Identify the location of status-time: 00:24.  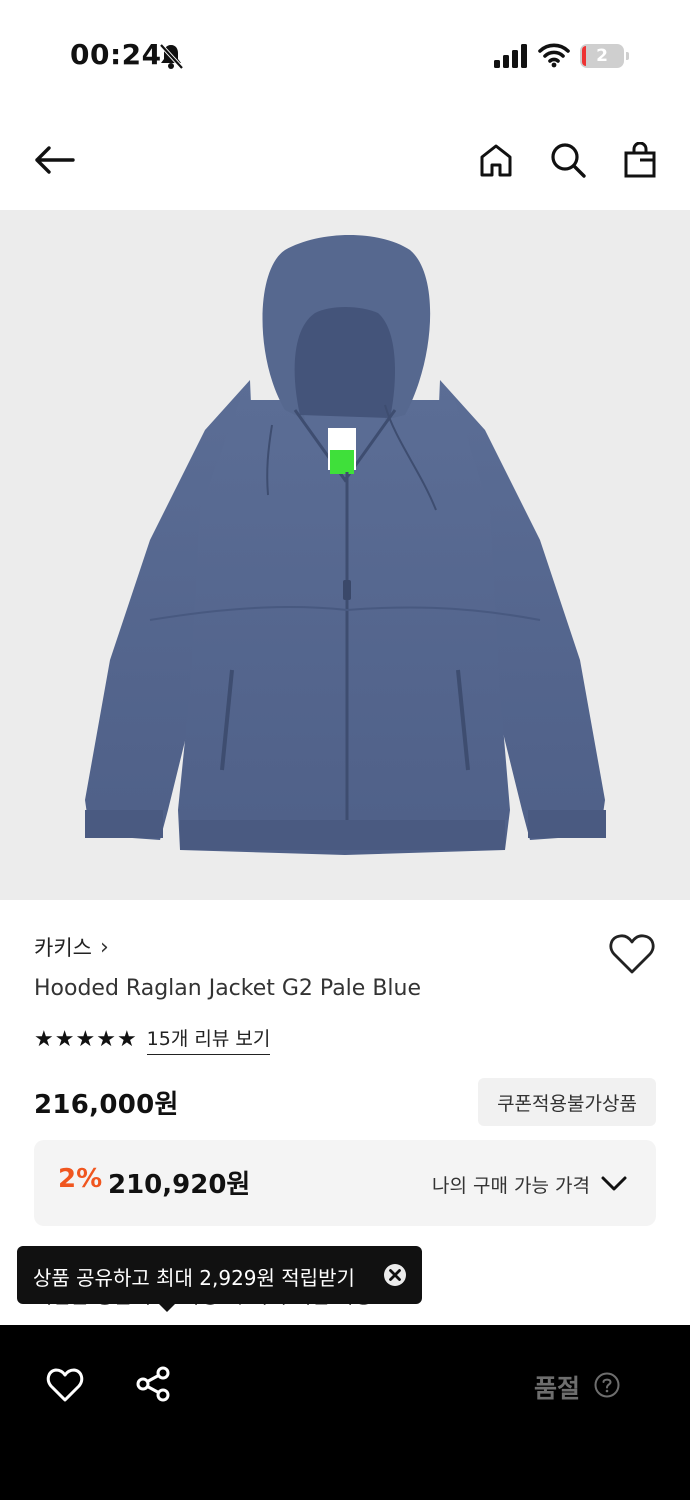
(116, 54).